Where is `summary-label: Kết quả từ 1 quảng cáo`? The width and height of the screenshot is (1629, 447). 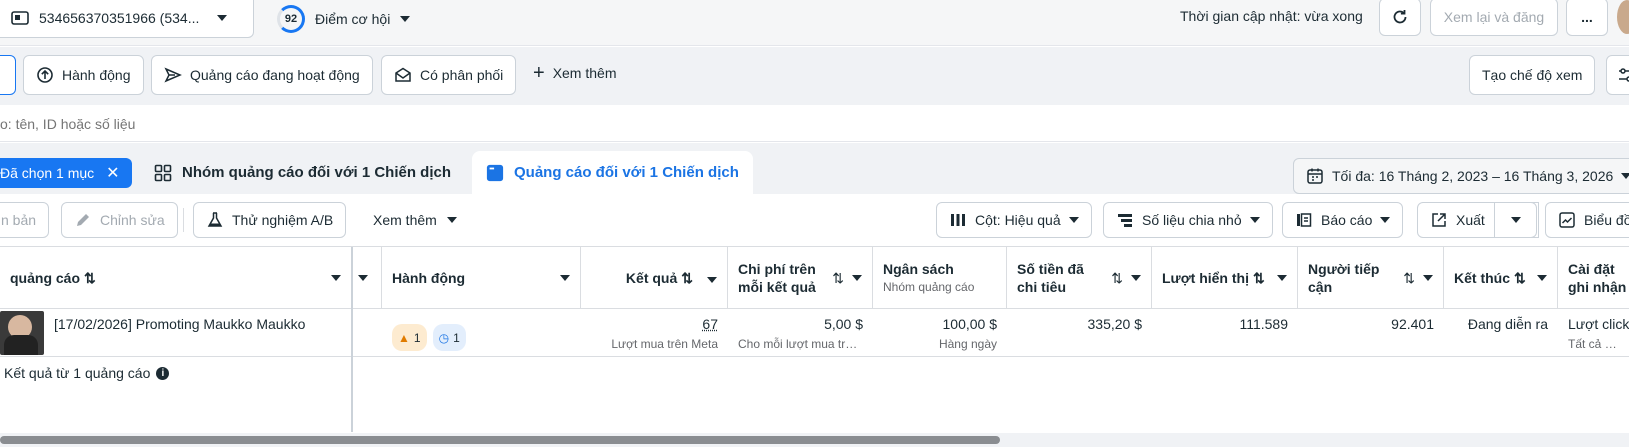
summary-label: Kết quả từ 1 quảng cáo is located at coordinates (77, 373).